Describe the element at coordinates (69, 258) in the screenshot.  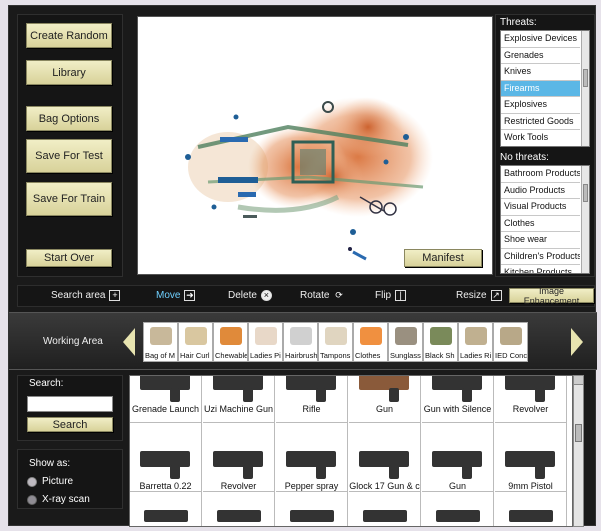
I see `start-over-button: Start Over` at that location.